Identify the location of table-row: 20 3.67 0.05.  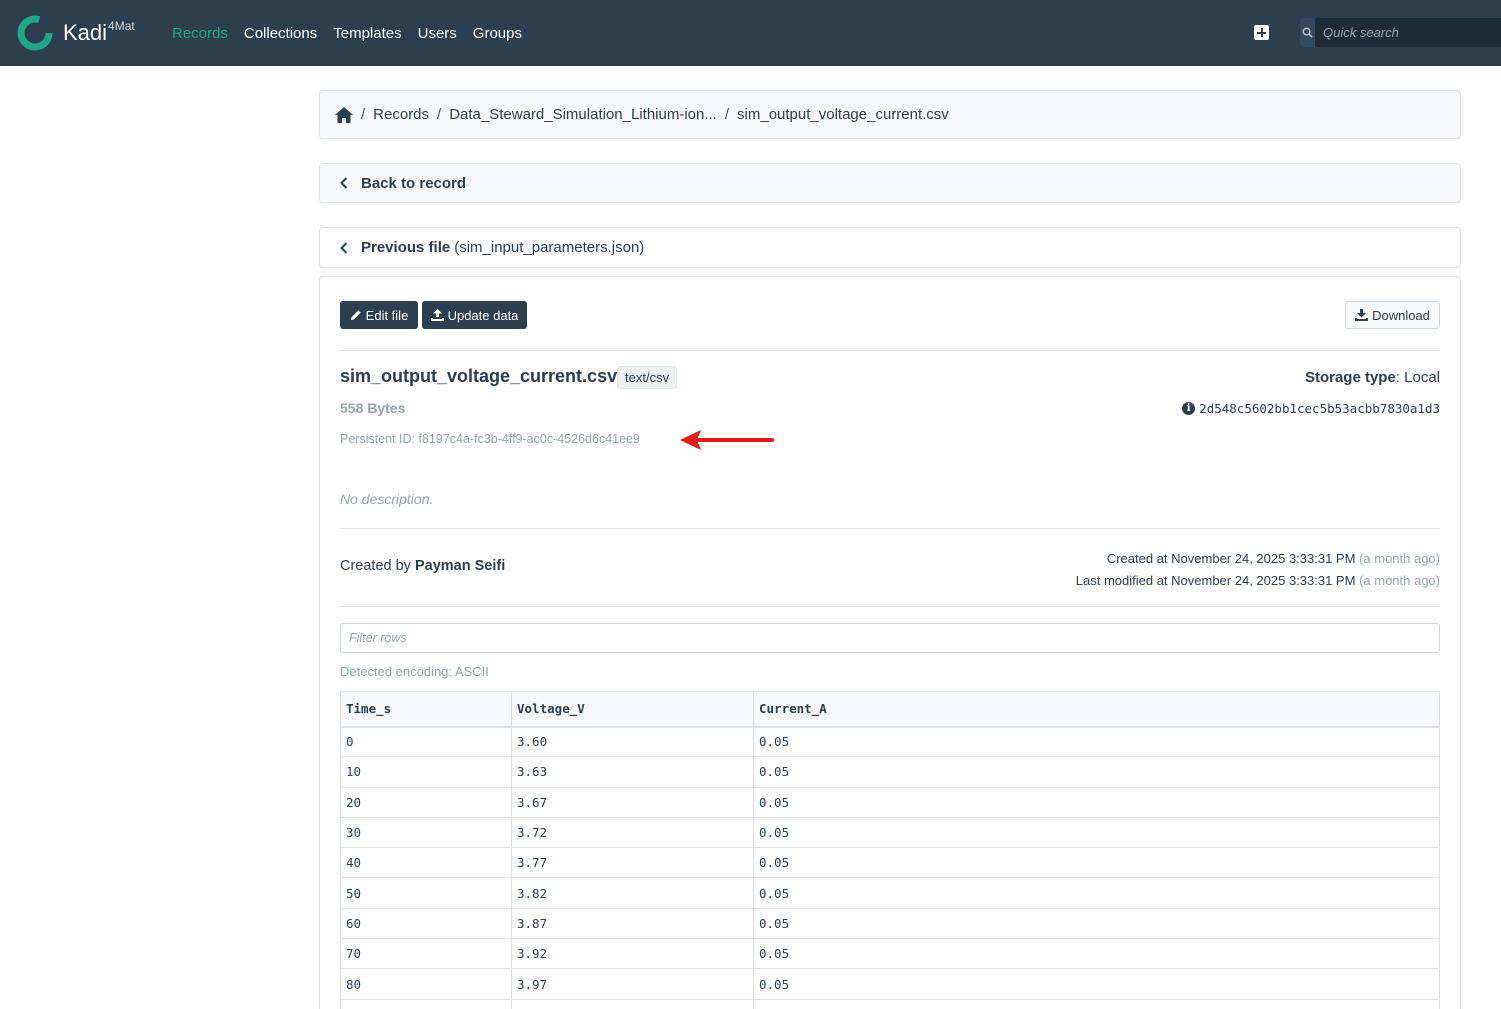
(890, 802).